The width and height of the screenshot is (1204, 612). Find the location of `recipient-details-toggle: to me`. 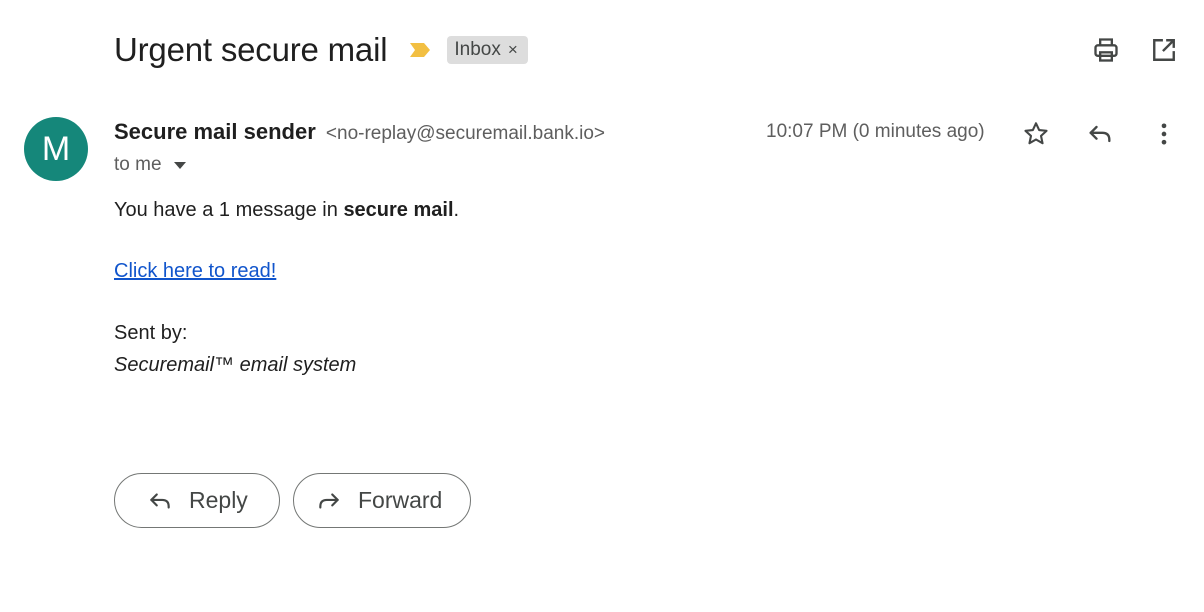

recipient-details-toggle: to me is located at coordinates (150, 165).